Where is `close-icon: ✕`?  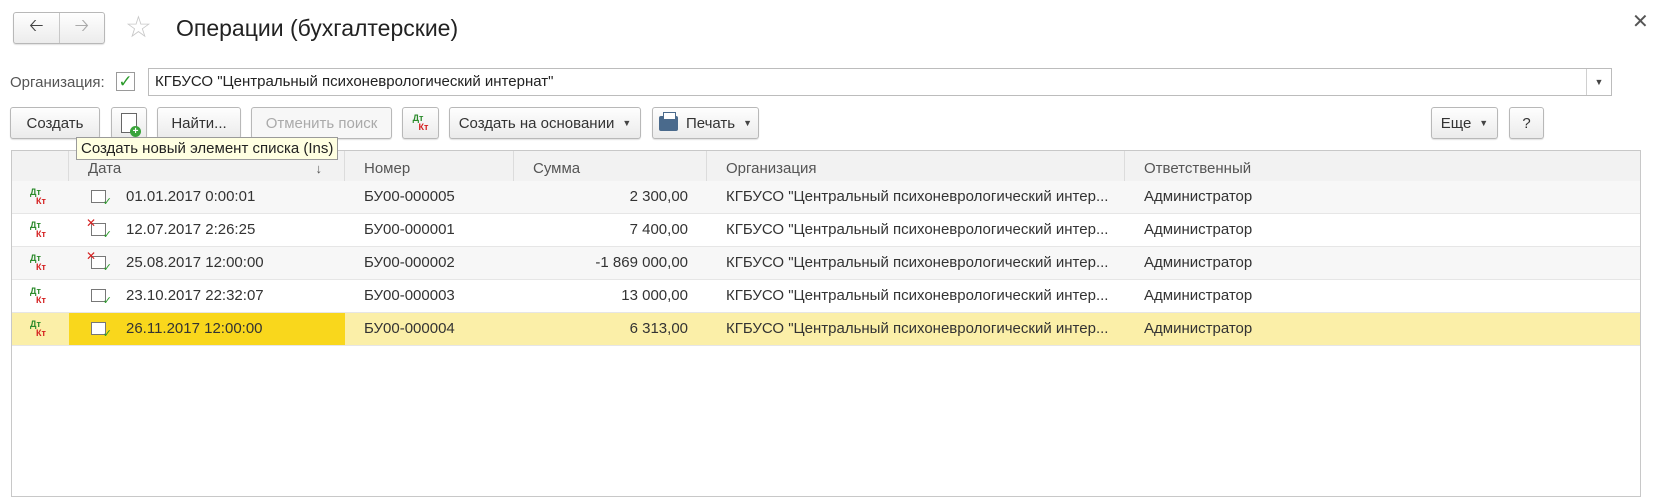 close-icon: ✕ is located at coordinates (1640, 22).